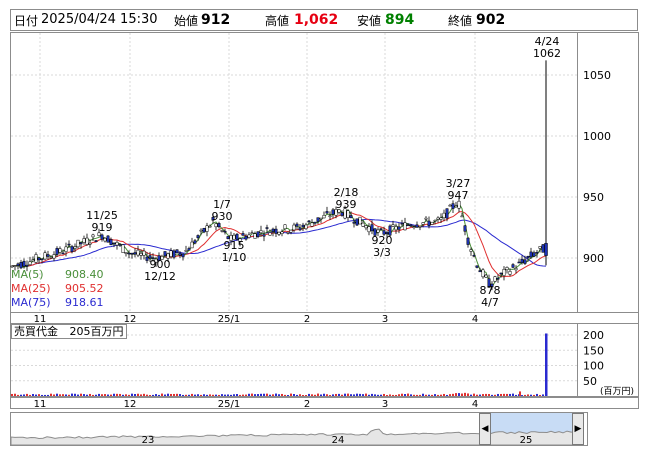 This screenshot has height=470, width=653. Describe the element at coordinates (96, 331) in the screenshot. I see `volume-value: 205百万円` at that location.